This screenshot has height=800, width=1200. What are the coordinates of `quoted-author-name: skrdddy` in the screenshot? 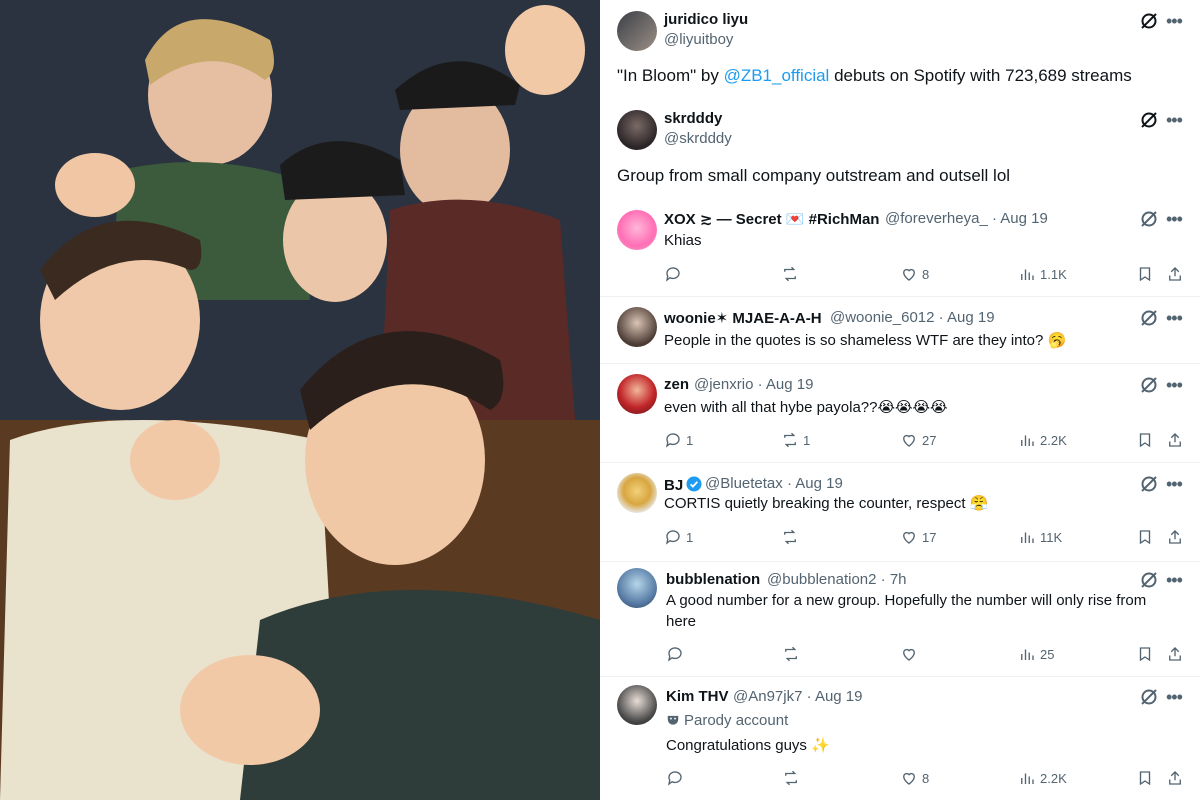 It's located at (693, 118).